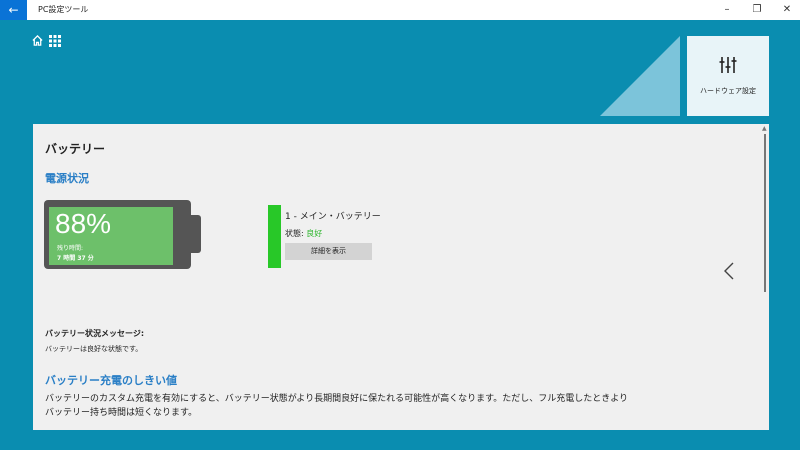 The width and height of the screenshot is (800, 450). What do you see at coordinates (94, 349) in the screenshot?
I see `battery-message-text: バッテリーは良好な状態です。` at bounding box center [94, 349].